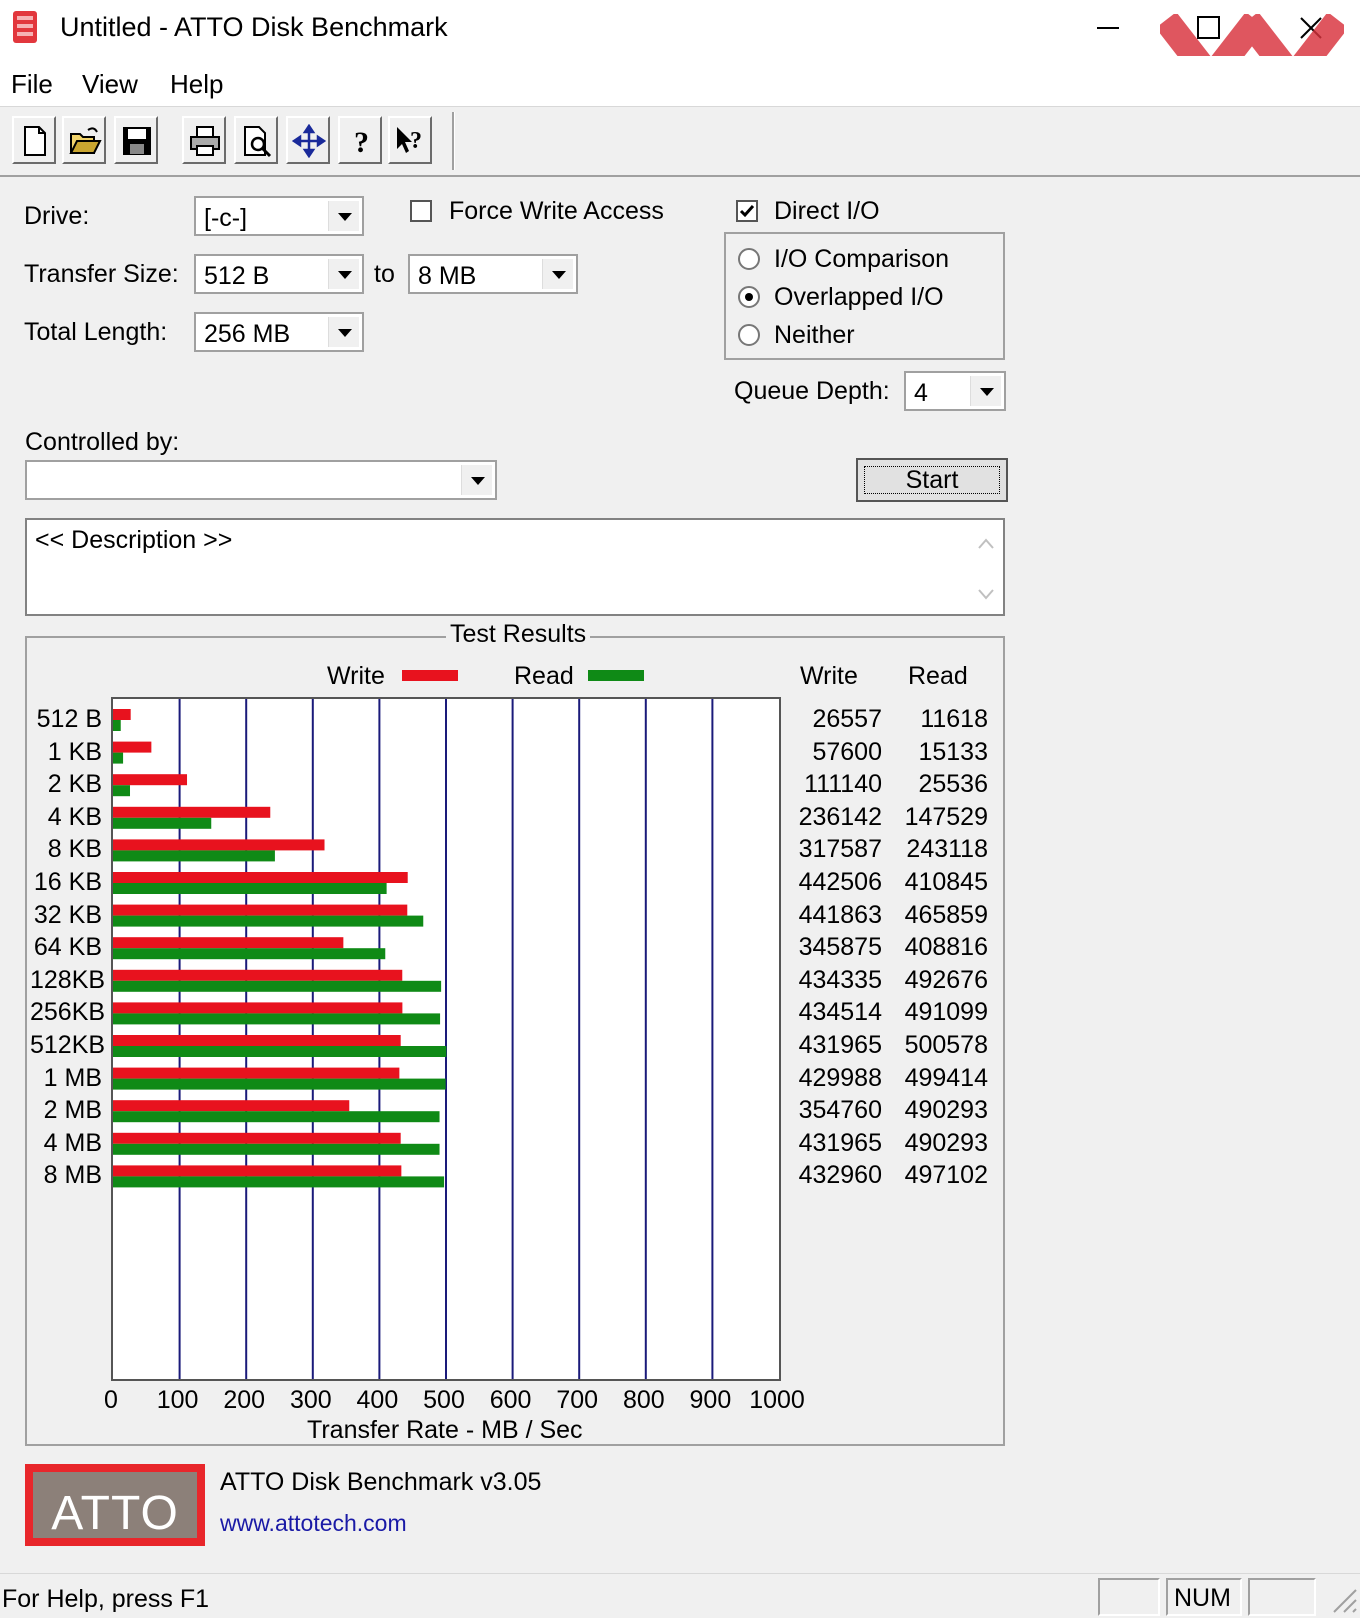 The image size is (1360, 1618). What do you see at coordinates (827, 211) in the screenshot?
I see `direct-io-label: Direct I/O` at bounding box center [827, 211].